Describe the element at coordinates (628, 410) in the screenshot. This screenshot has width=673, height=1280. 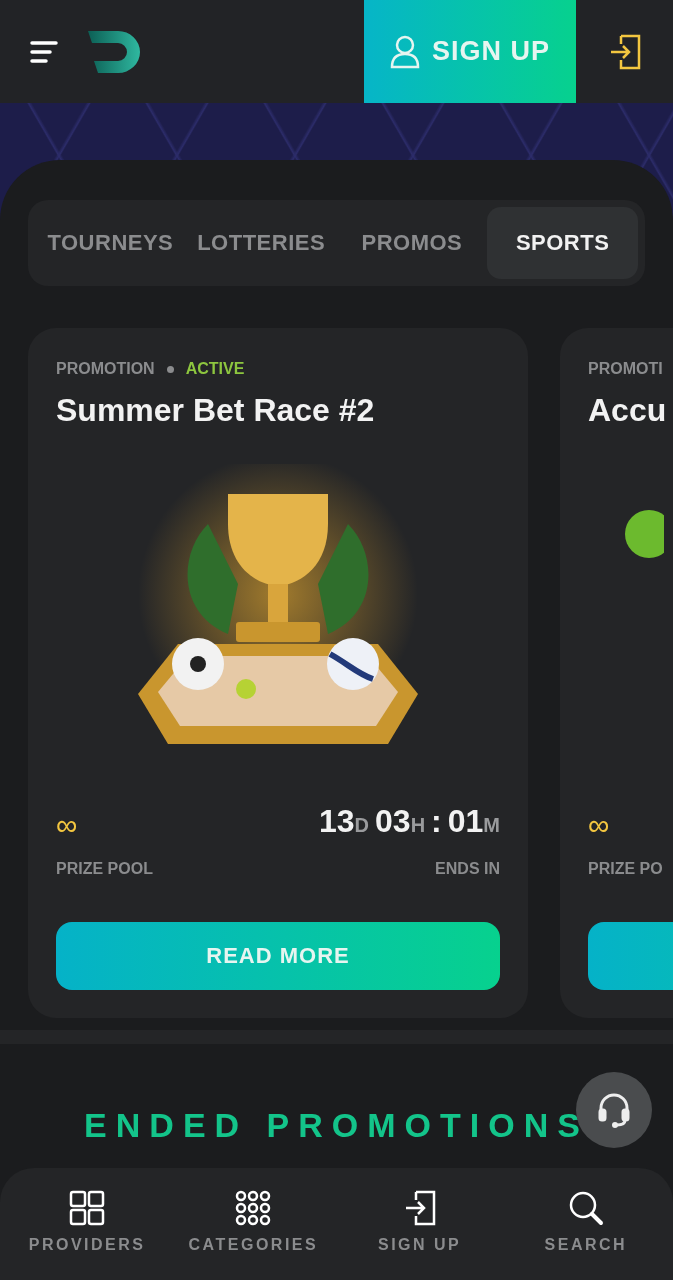
I see `promotion-title: Accu` at that location.